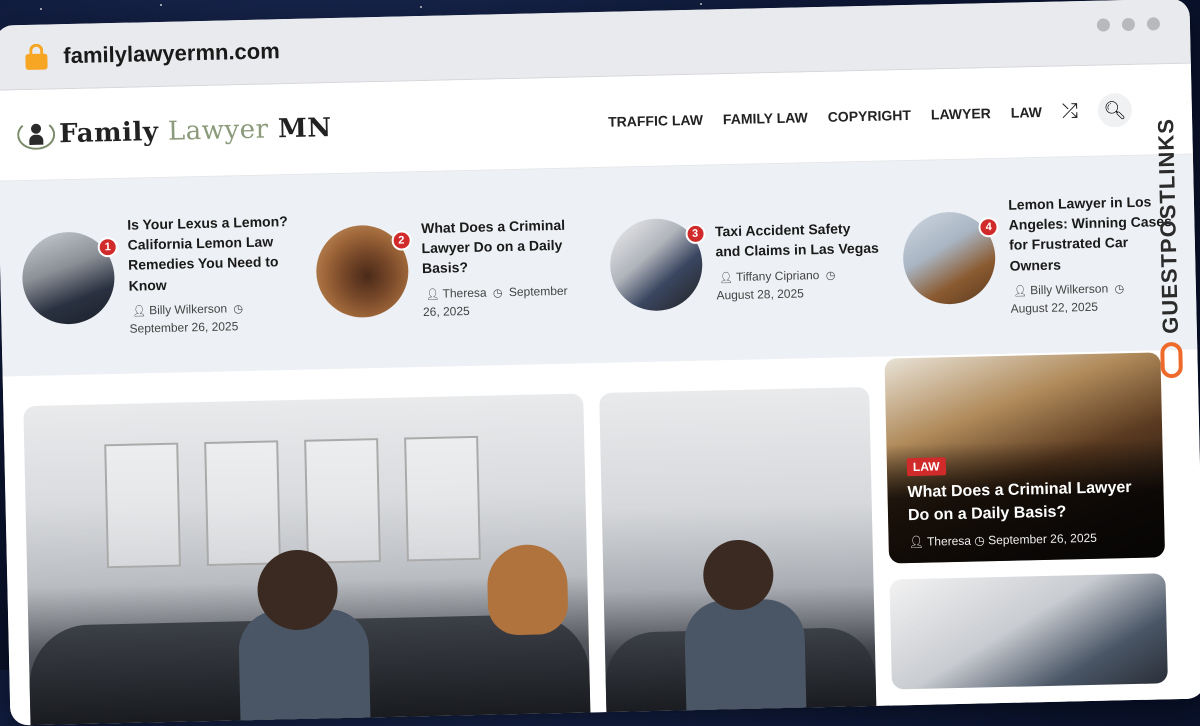  What do you see at coordinates (988, 226) in the screenshot?
I see `rank-badge: 4` at bounding box center [988, 226].